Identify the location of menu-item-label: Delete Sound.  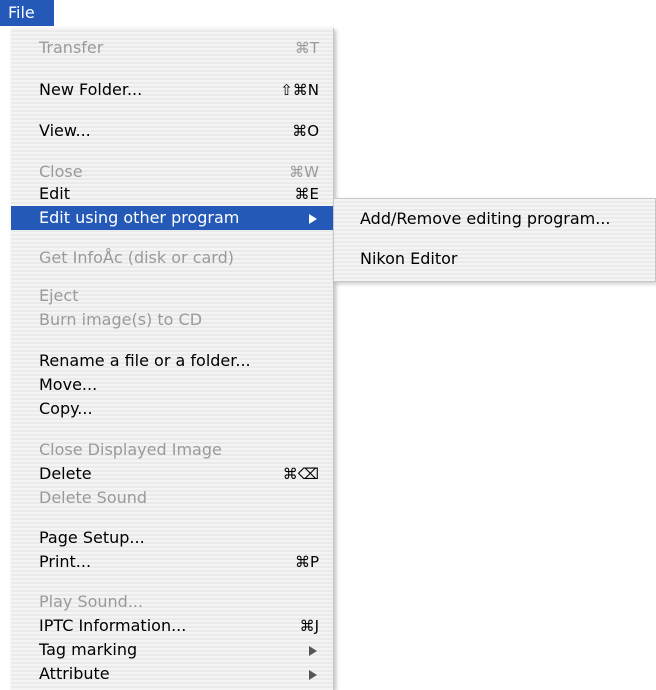
(93, 497).